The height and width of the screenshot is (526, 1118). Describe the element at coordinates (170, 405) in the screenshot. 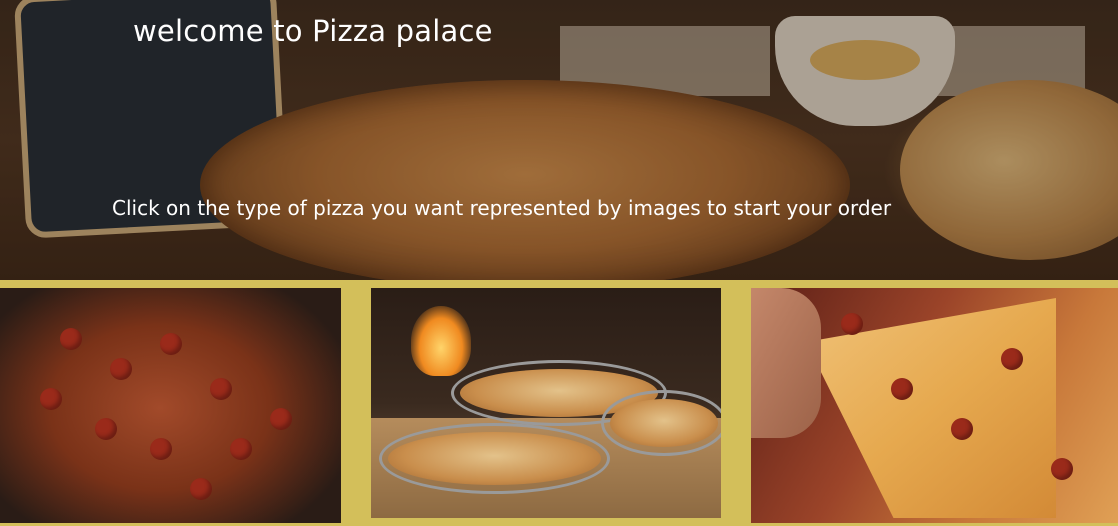

I see `pepperoni-pizza-option` at that location.